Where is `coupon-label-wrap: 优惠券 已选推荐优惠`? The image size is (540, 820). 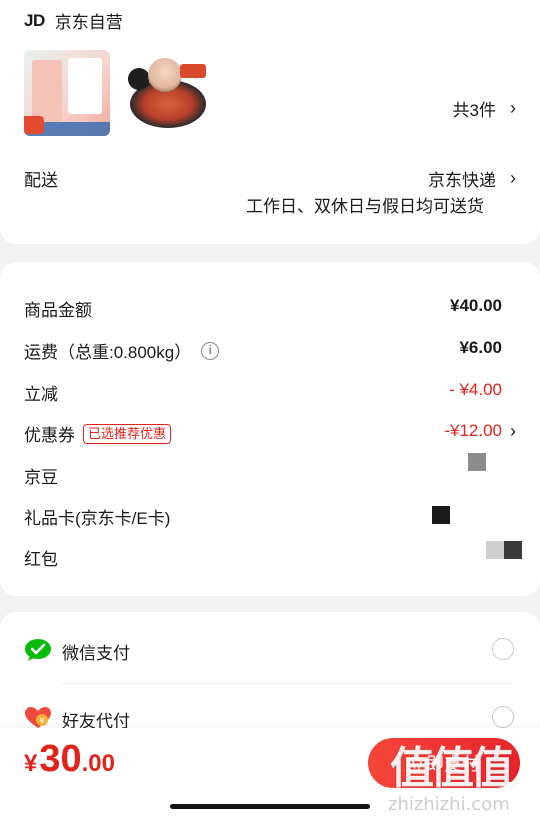
coupon-label-wrap: 优惠券 已选推荐优惠 is located at coordinates (98, 433).